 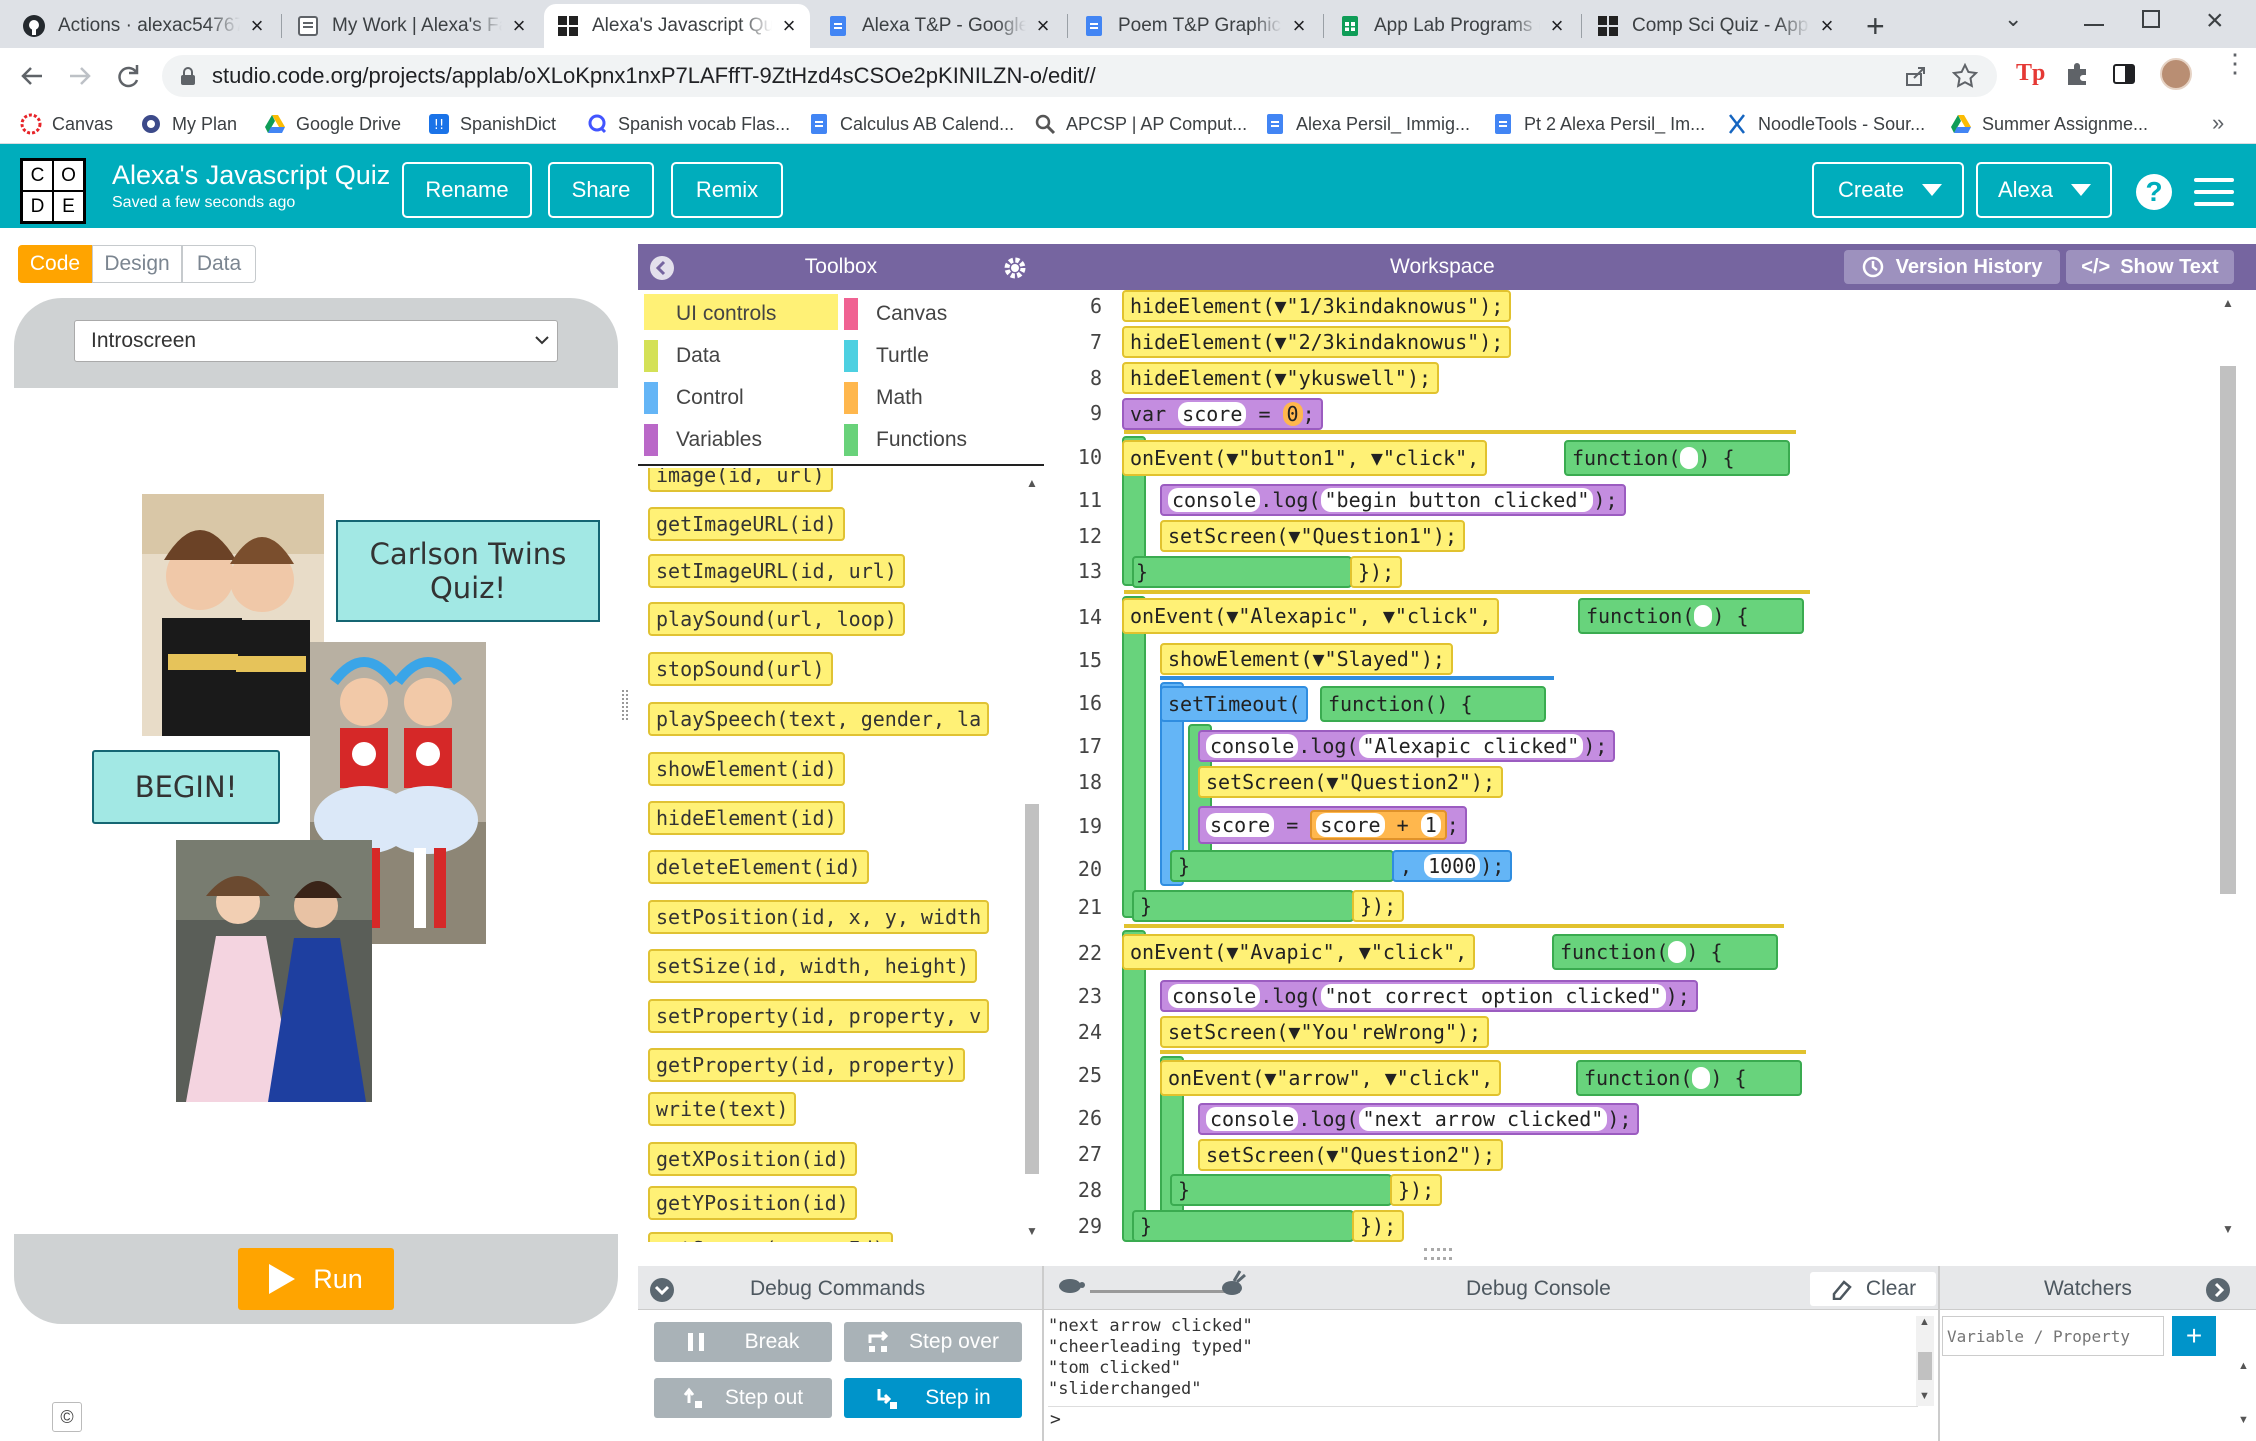 What do you see at coordinates (1032, 857) in the screenshot?
I see `toolbox-scrollbar: ▲ ▼` at bounding box center [1032, 857].